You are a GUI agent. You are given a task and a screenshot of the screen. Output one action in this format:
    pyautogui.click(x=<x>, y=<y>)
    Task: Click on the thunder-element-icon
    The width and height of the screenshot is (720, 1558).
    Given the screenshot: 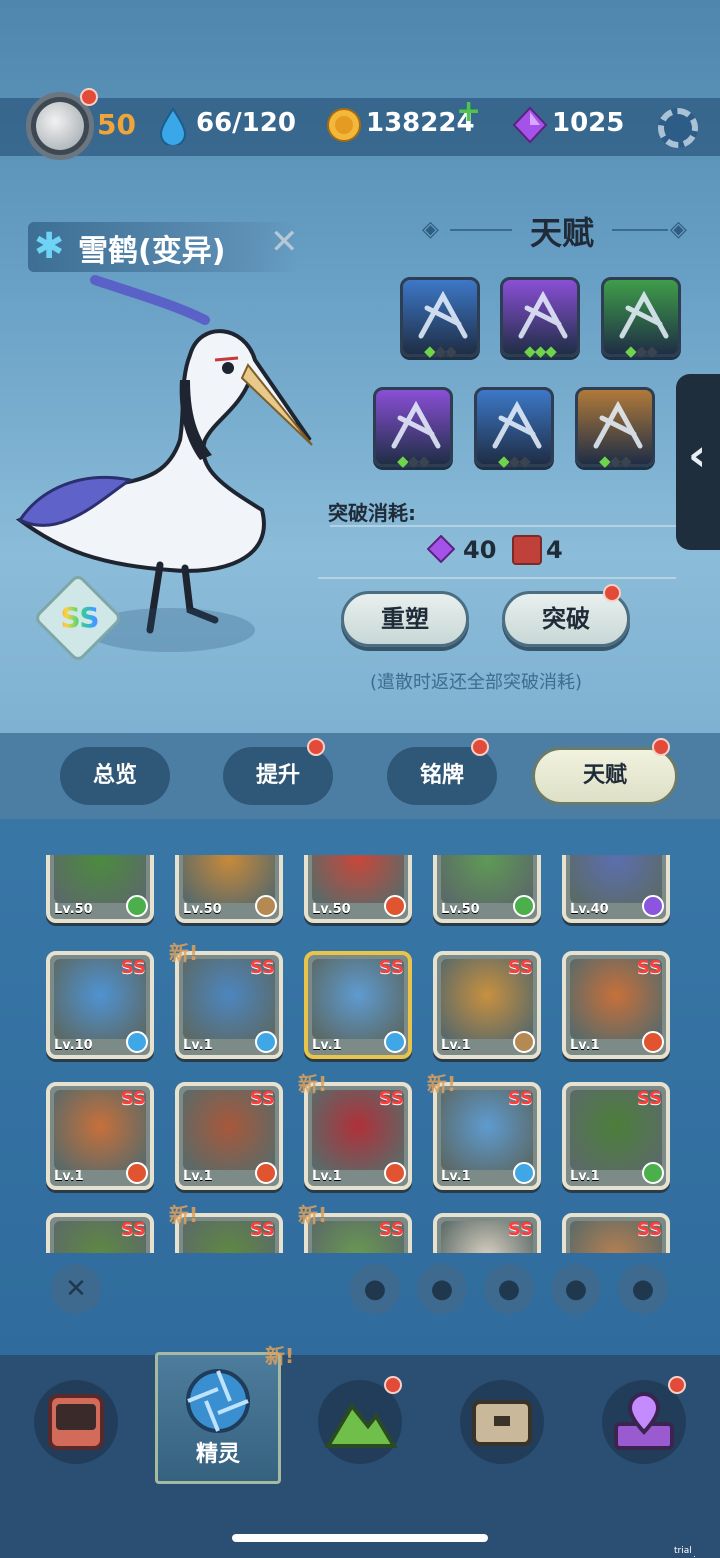 What is the action you would take?
    pyautogui.click(x=653, y=906)
    